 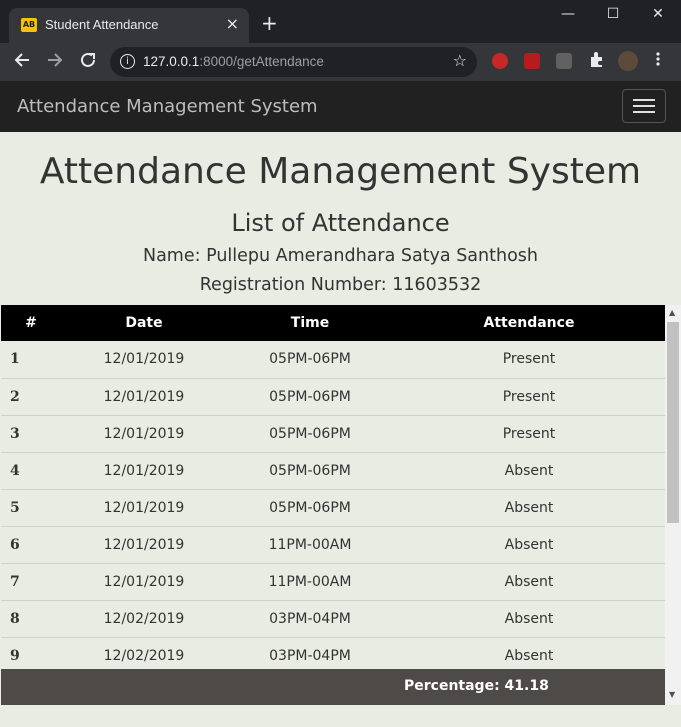 What do you see at coordinates (22, 62) in the screenshot?
I see `back-arrow-icon` at bounding box center [22, 62].